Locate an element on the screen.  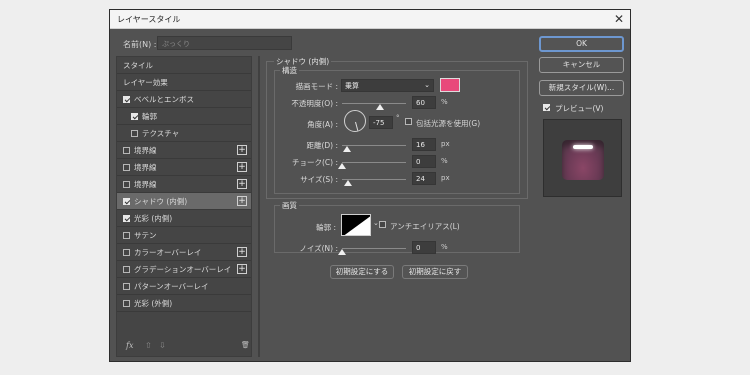
style-item-label: シャドウ (内側) is located at coordinates (161, 201).